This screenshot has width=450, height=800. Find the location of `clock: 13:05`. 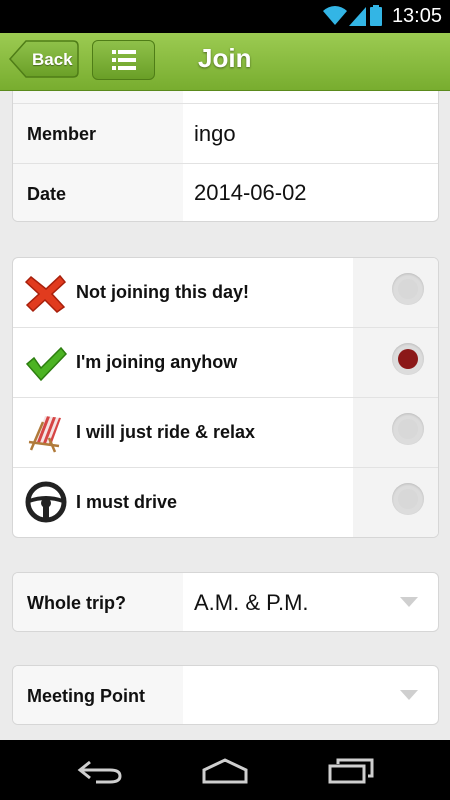

clock: 13:05 is located at coordinates (416, 16).